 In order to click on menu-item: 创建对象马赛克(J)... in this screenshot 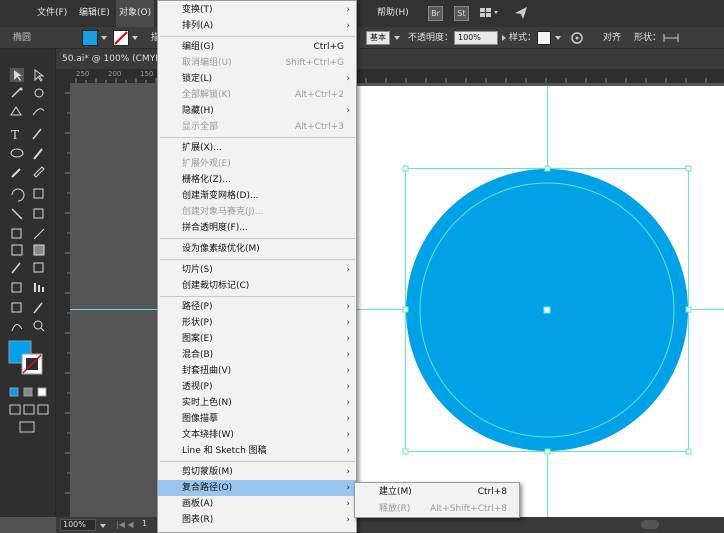, I will do `click(257, 212)`.